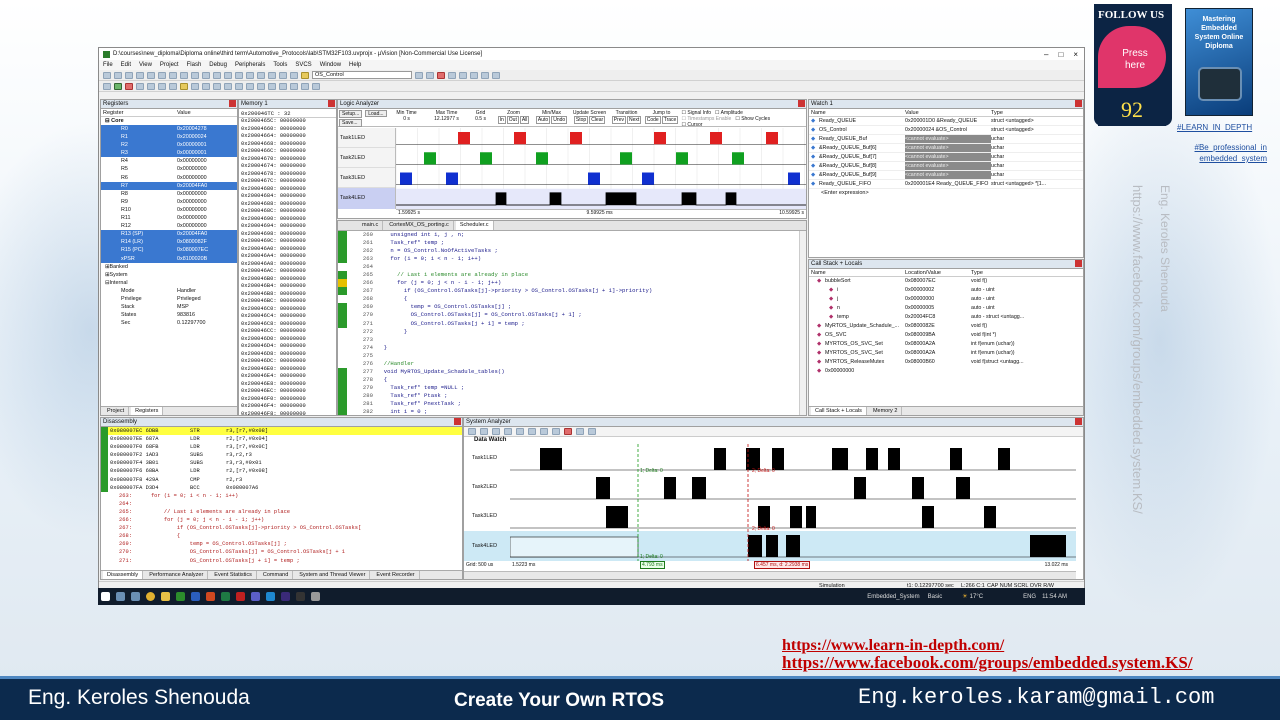  Describe the element at coordinates (169, 145) in the screenshot. I see `register-row: R2 0x00000001` at that location.